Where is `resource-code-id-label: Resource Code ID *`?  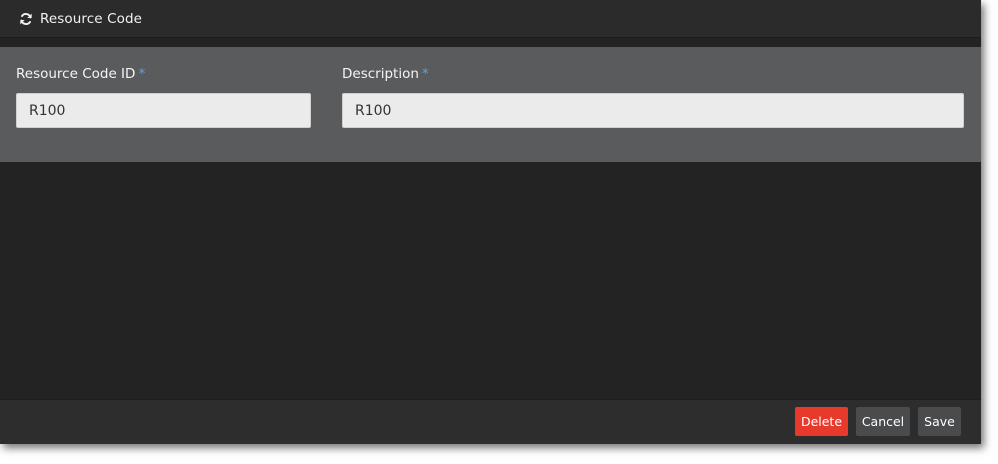
resource-code-id-label: Resource Code ID * is located at coordinates (80, 74).